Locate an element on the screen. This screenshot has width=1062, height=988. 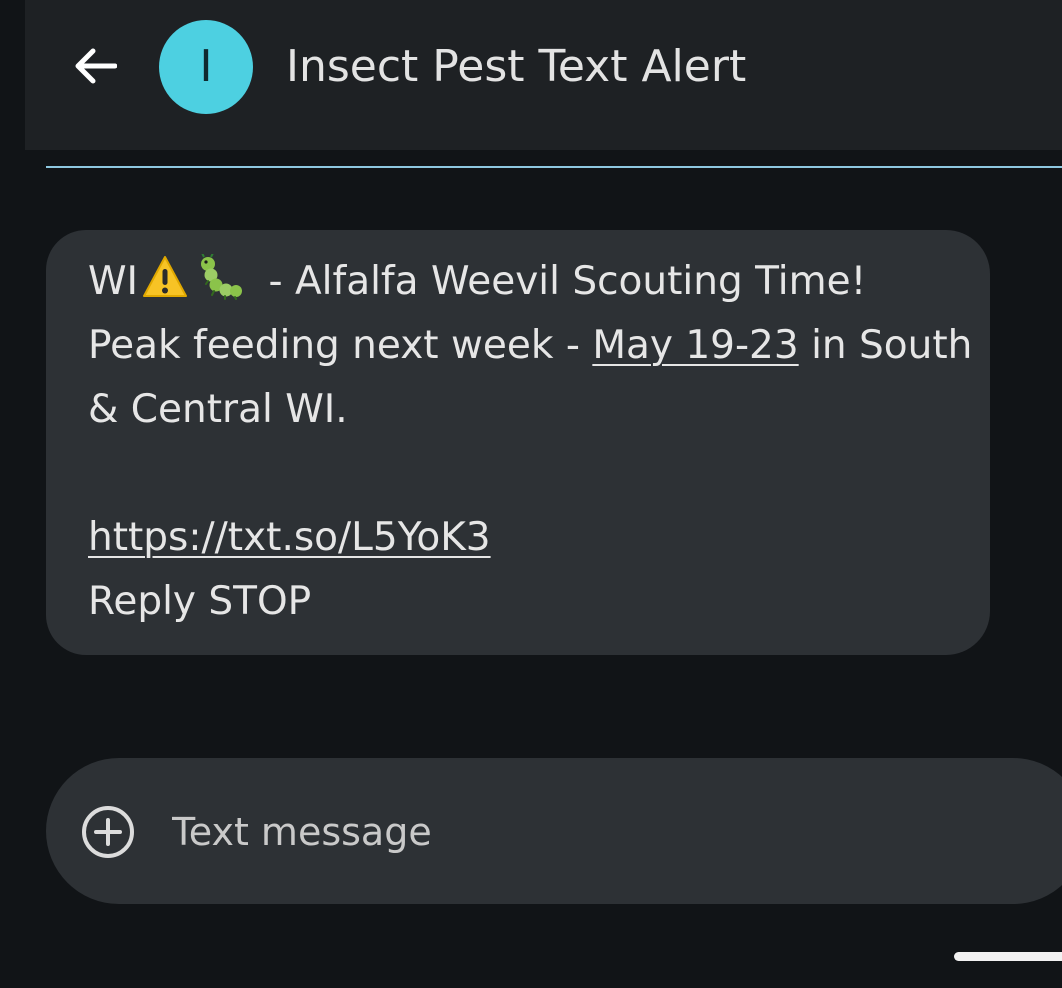
avatar-letter: I is located at coordinates (206, 66).